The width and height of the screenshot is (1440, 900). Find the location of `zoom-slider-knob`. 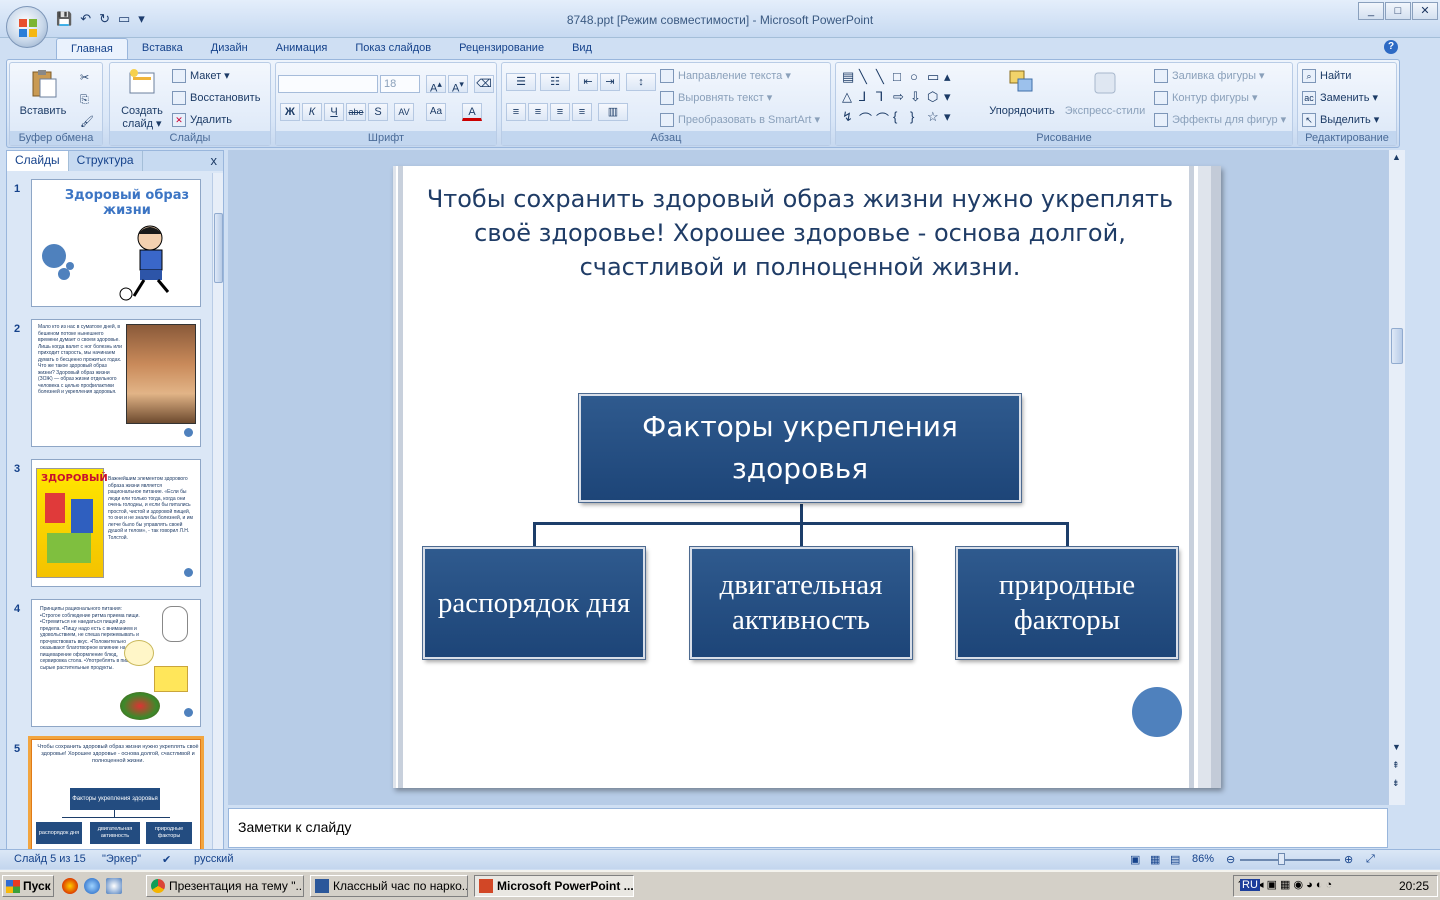

zoom-slider-knob is located at coordinates (1281, 859).